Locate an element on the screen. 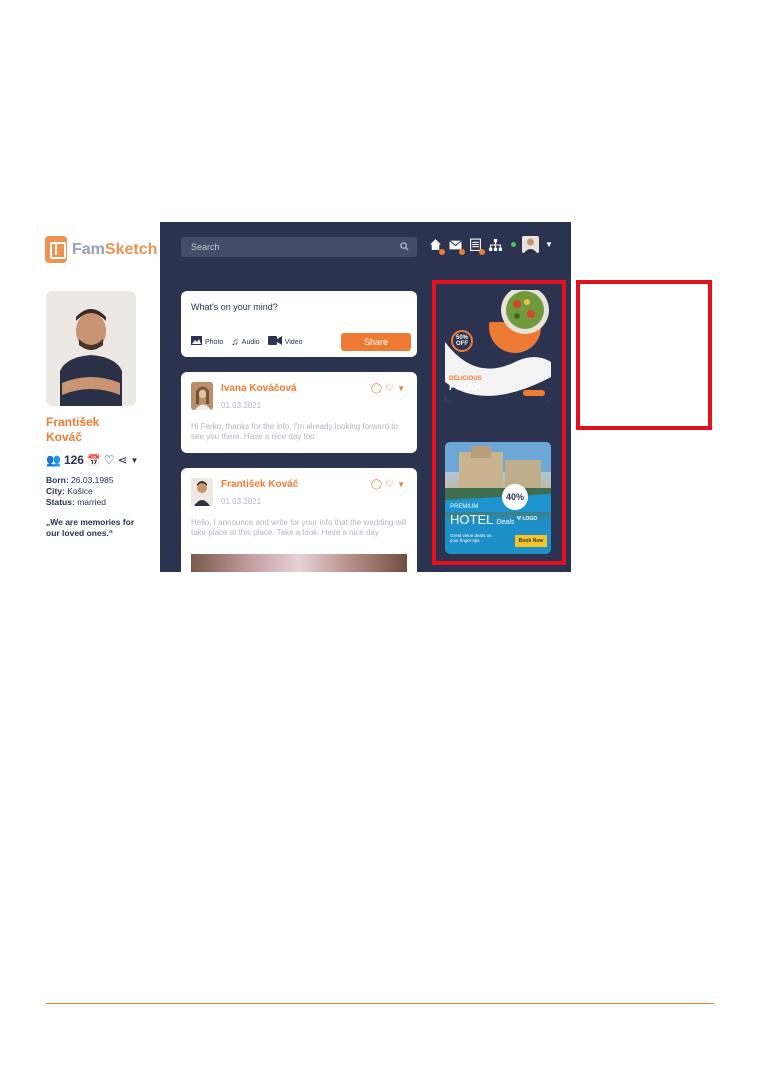  logo-text-sketch: Sketch is located at coordinates (131, 249).